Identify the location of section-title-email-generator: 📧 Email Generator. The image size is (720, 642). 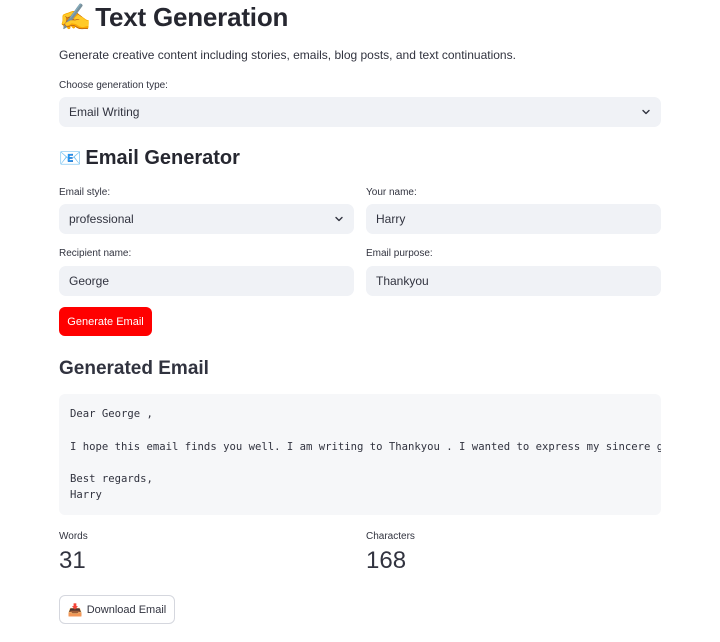
(149, 158).